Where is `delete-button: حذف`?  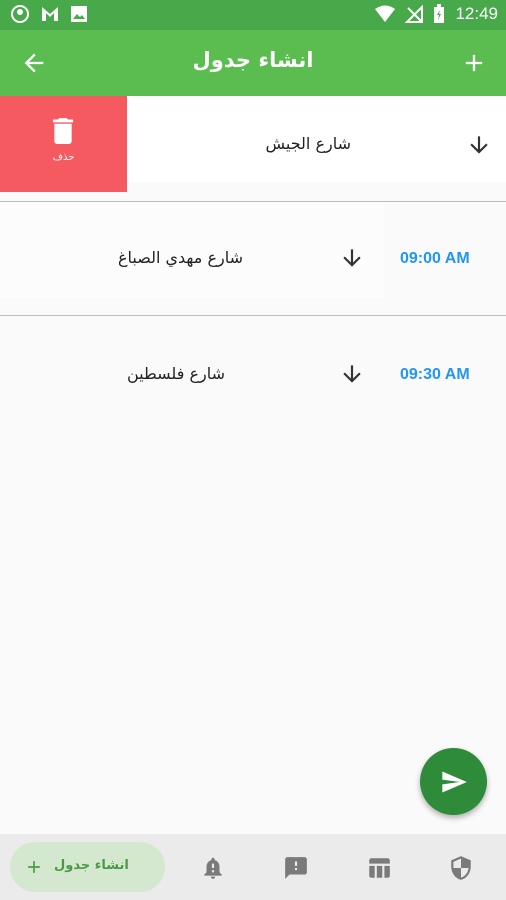
delete-button: حذف is located at coordinates (63, 144).